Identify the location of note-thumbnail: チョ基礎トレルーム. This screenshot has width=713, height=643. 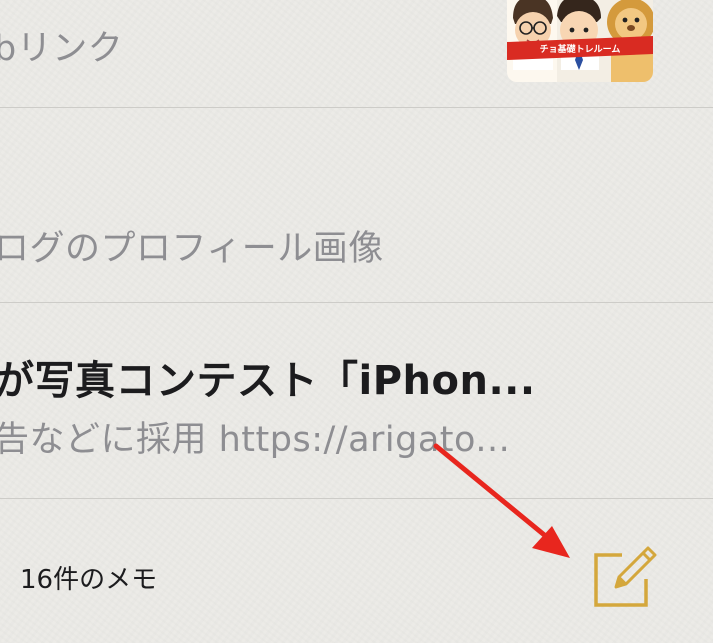
(580, 41).